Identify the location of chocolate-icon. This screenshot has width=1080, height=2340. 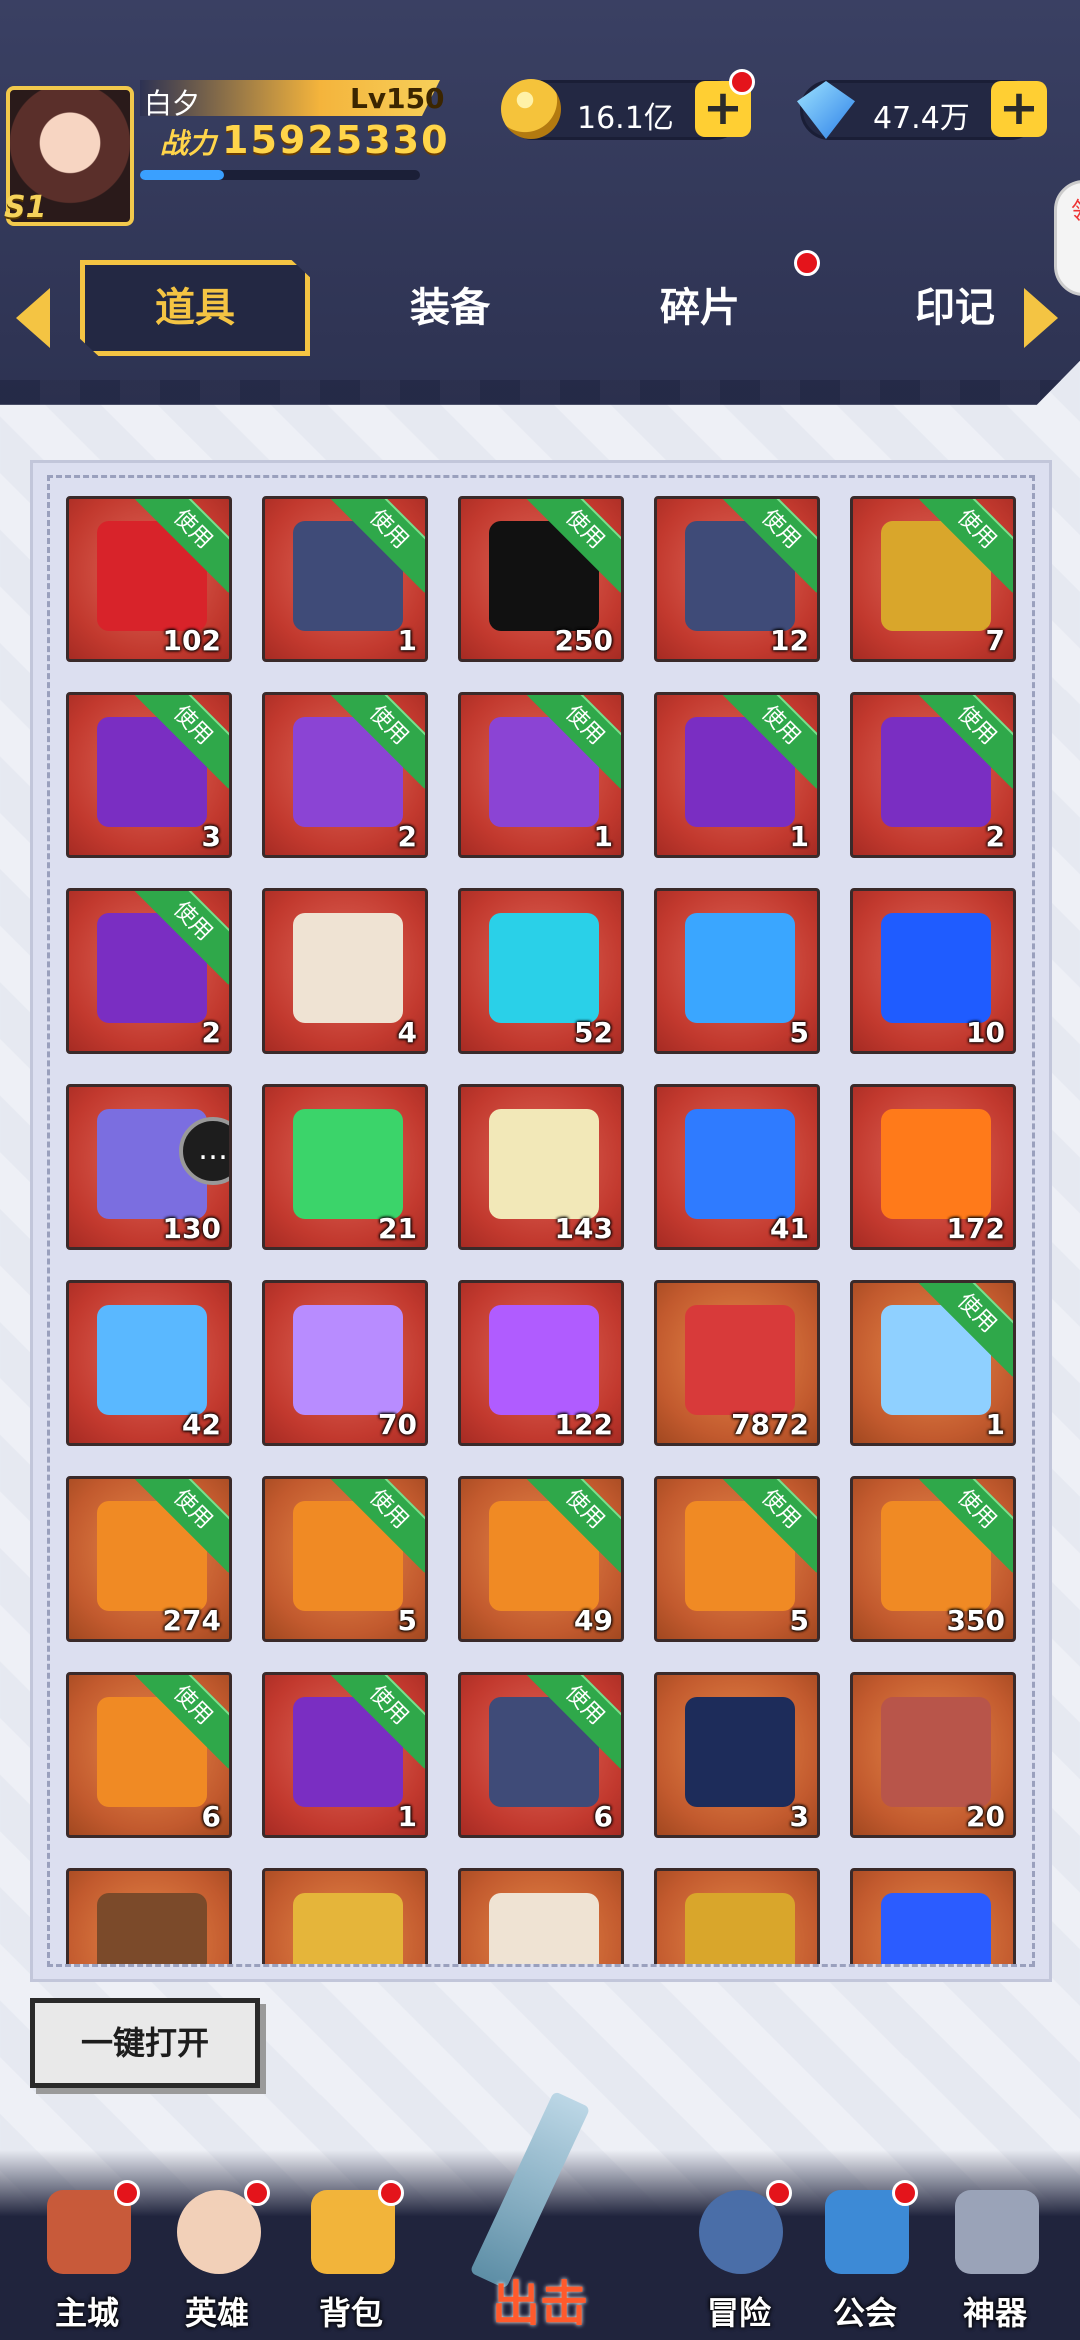
(152, 1928).